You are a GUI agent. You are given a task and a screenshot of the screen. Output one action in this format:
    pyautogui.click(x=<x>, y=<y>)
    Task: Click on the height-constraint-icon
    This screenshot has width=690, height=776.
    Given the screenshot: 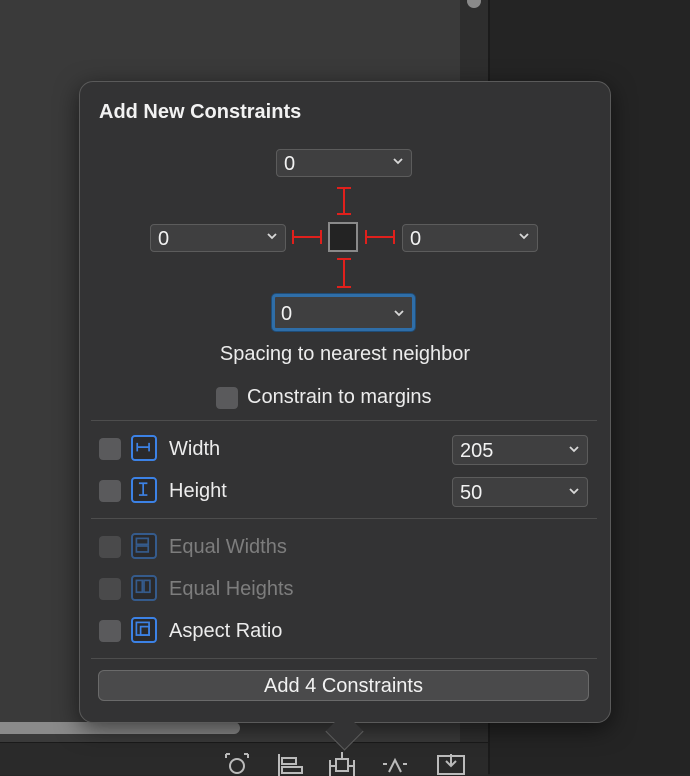 What is the action you would take?
    pyautogui.click(x=144, y=490)
    